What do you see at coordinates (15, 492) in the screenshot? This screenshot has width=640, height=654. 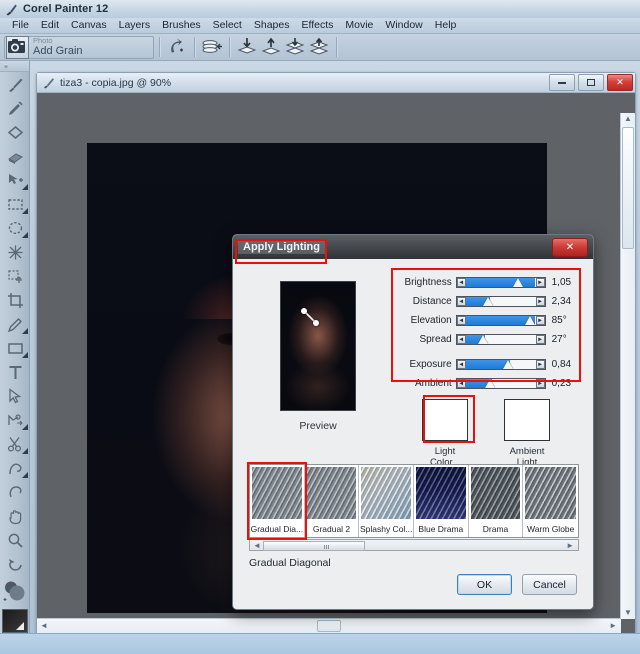 I see `mirror-tool` at bounding box center [15, 492].